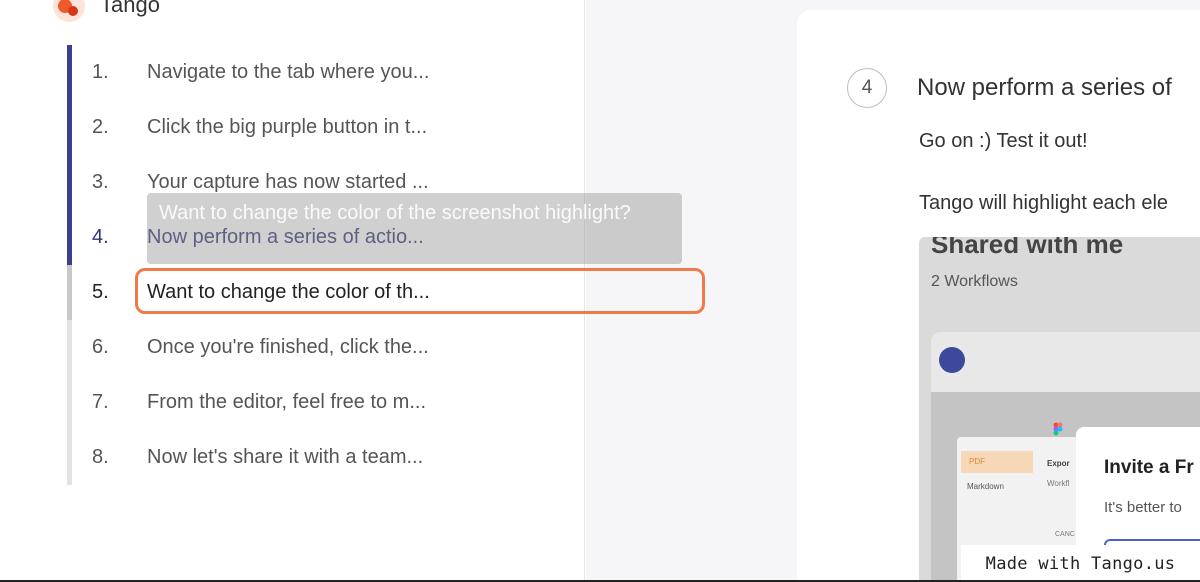 This screenshot has height=582, width=1200. I want to click on step-highlight-box, so click(420, 291).